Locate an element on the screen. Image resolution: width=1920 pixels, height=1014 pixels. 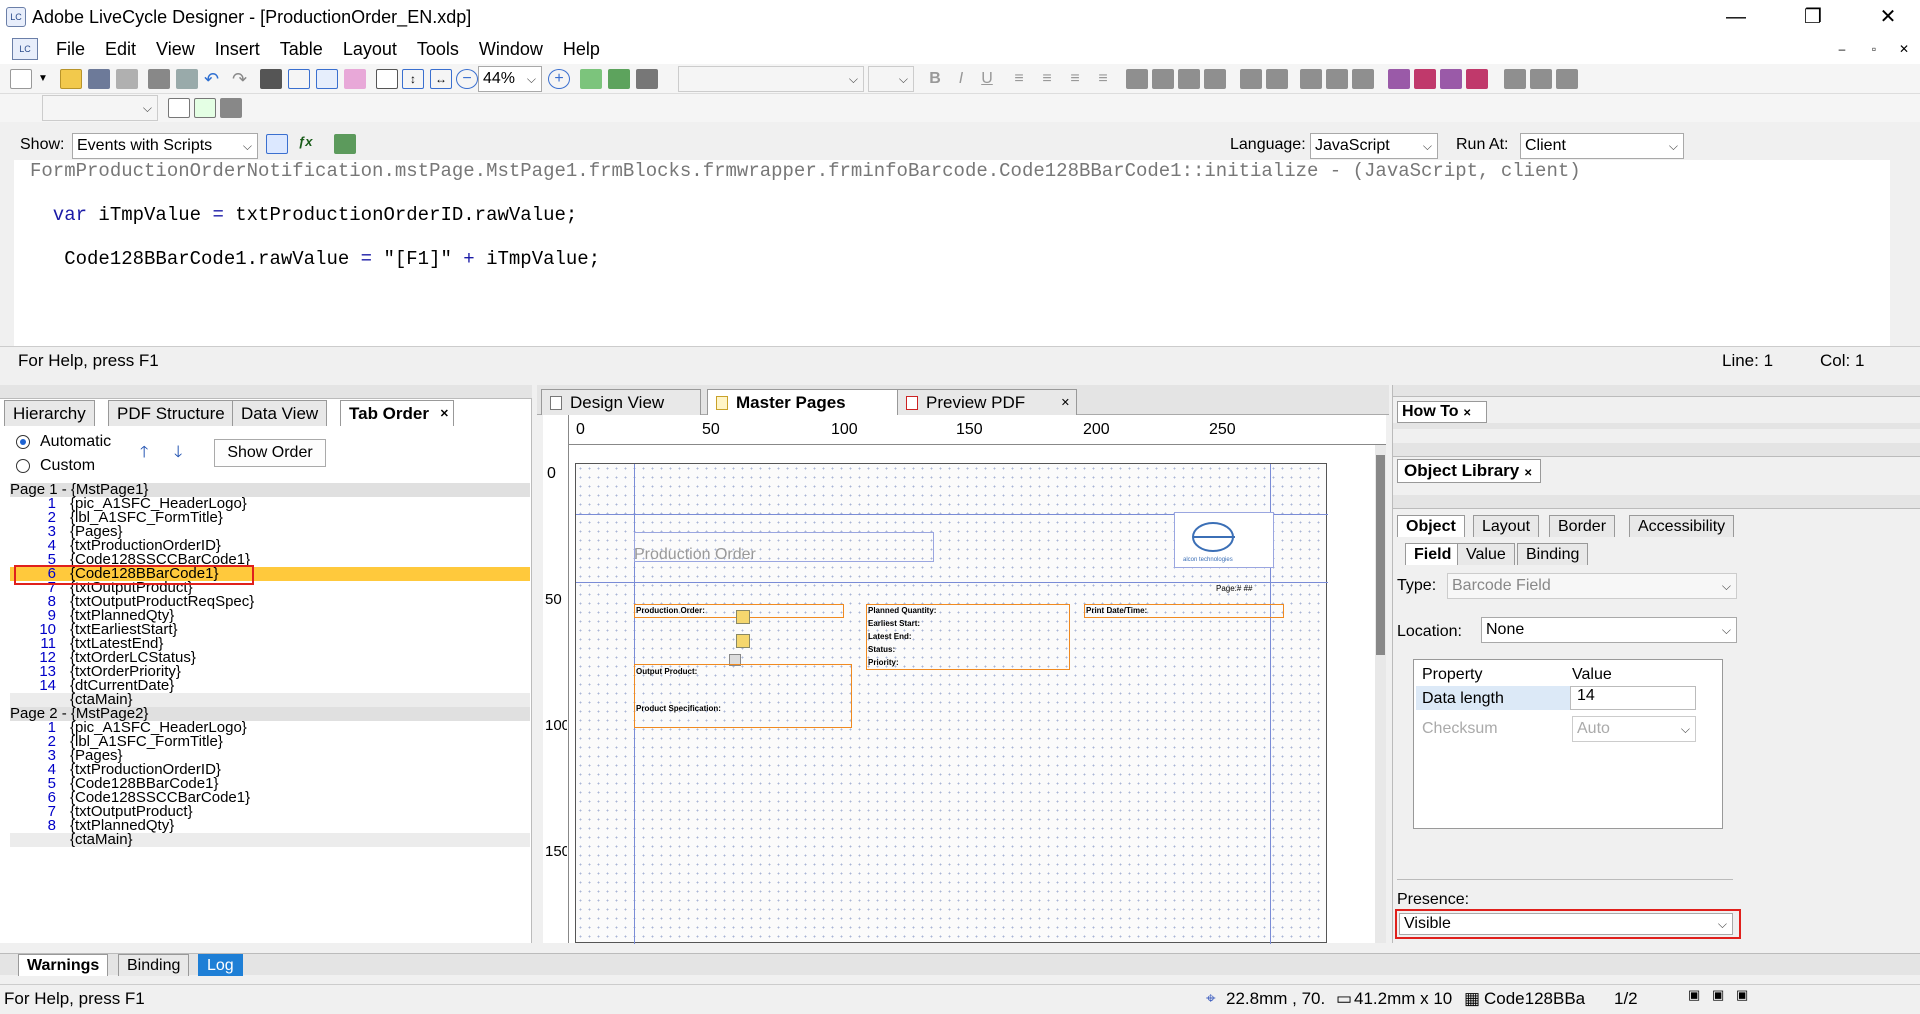
align-objects-top-icon is located at coordinates (1189, 79).